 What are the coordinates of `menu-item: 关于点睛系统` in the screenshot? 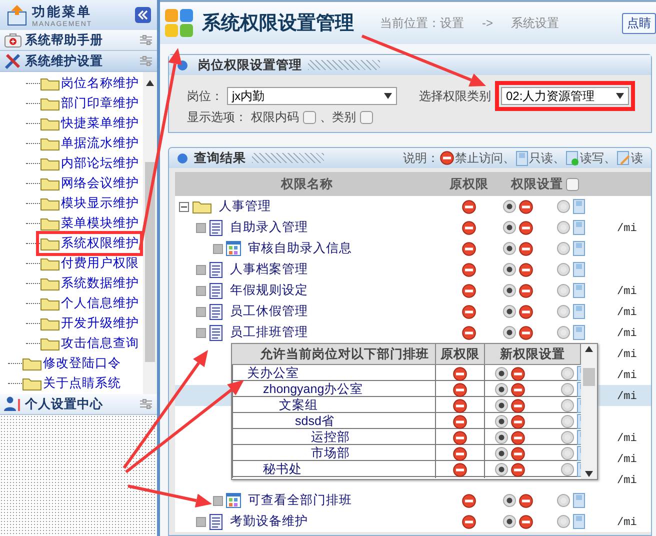 It's located at (71, 383).